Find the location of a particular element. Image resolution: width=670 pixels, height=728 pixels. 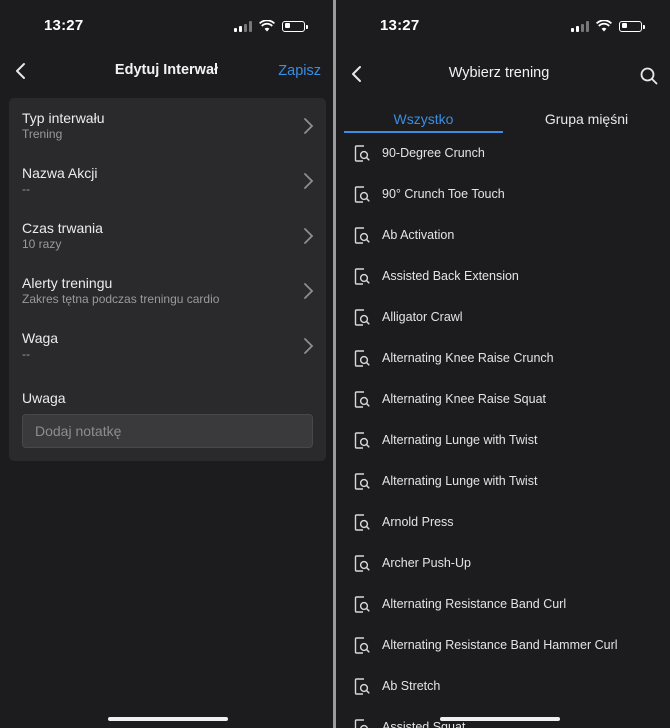

exercise-list-item: Alligator Crawl is located at coordinates (503, 317).